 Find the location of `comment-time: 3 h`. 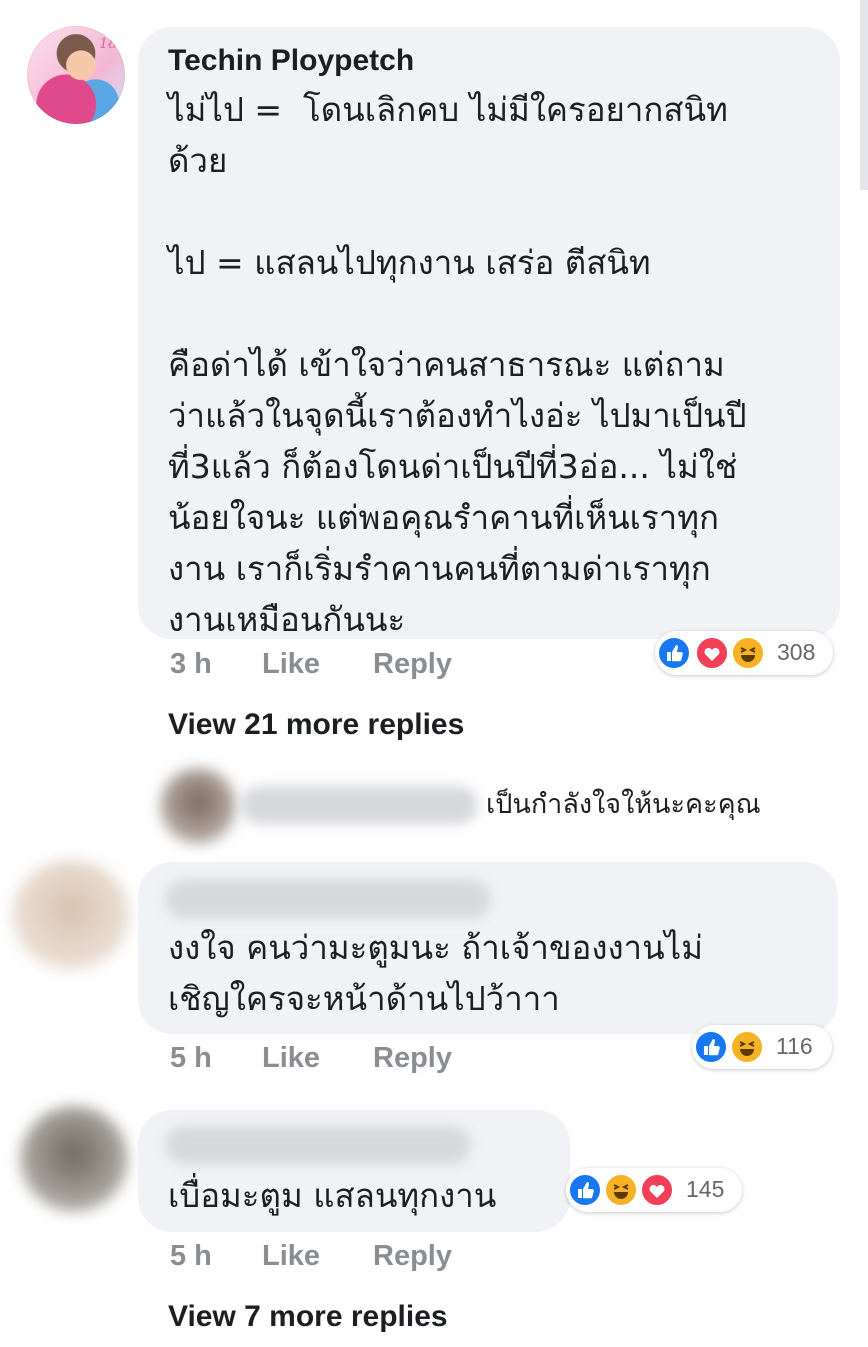

comment-time: 3 h is located at coordinates (191, 664).